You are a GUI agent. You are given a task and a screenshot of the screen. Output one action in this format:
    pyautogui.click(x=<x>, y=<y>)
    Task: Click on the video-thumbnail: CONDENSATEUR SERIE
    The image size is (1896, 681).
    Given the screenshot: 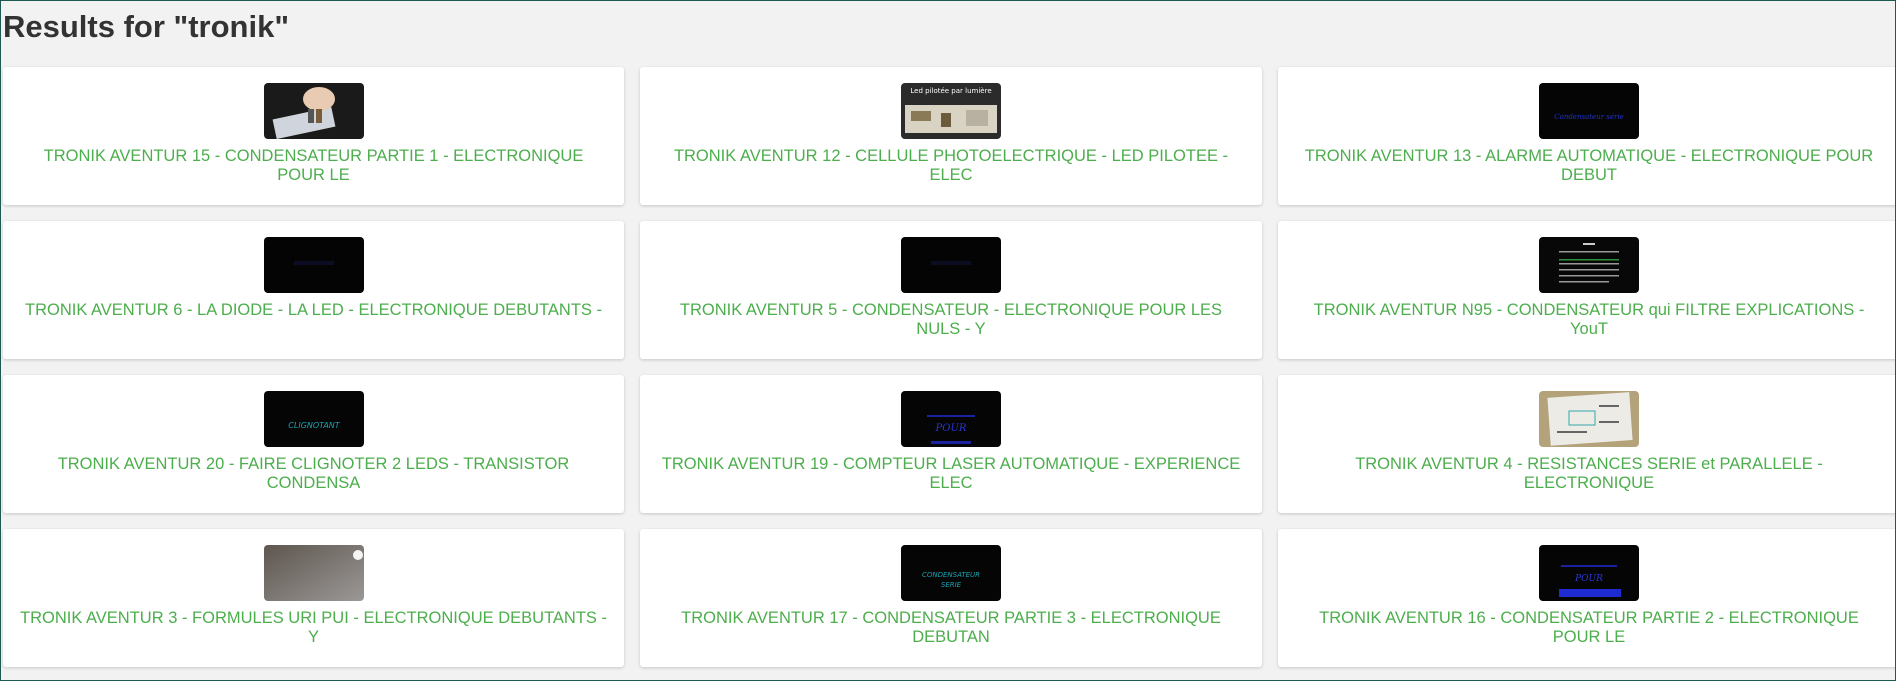 What is the action you would take?
    pyautogui.click(x=951, y=573)
    